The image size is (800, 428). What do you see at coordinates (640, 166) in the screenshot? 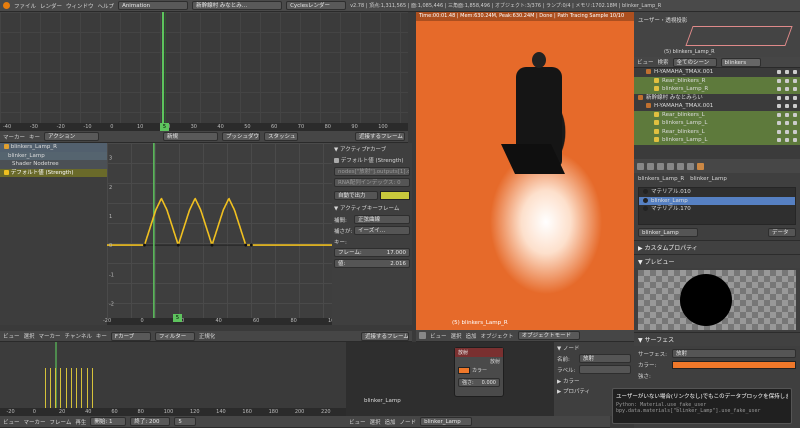
I see `render-icon` at bounding box center [640, 166].